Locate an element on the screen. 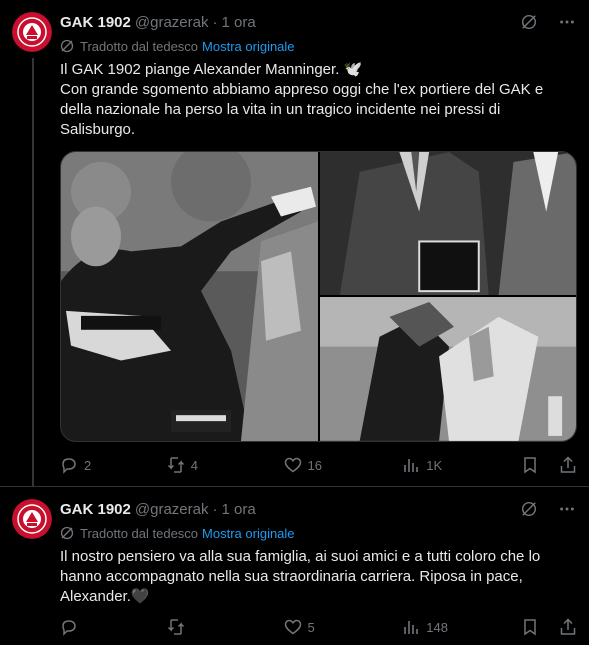  like-count: 16 is located at coordinates (314, 465).